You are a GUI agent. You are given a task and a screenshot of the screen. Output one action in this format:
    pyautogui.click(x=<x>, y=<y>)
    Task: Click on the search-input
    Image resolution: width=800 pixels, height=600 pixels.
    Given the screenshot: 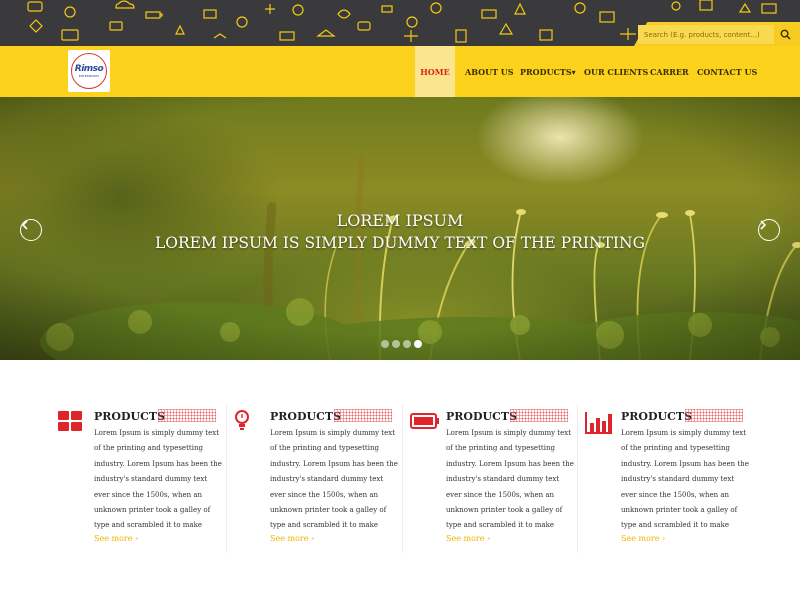 What is the action you would take?
    pyautogui.click(x=706, y=34)
    